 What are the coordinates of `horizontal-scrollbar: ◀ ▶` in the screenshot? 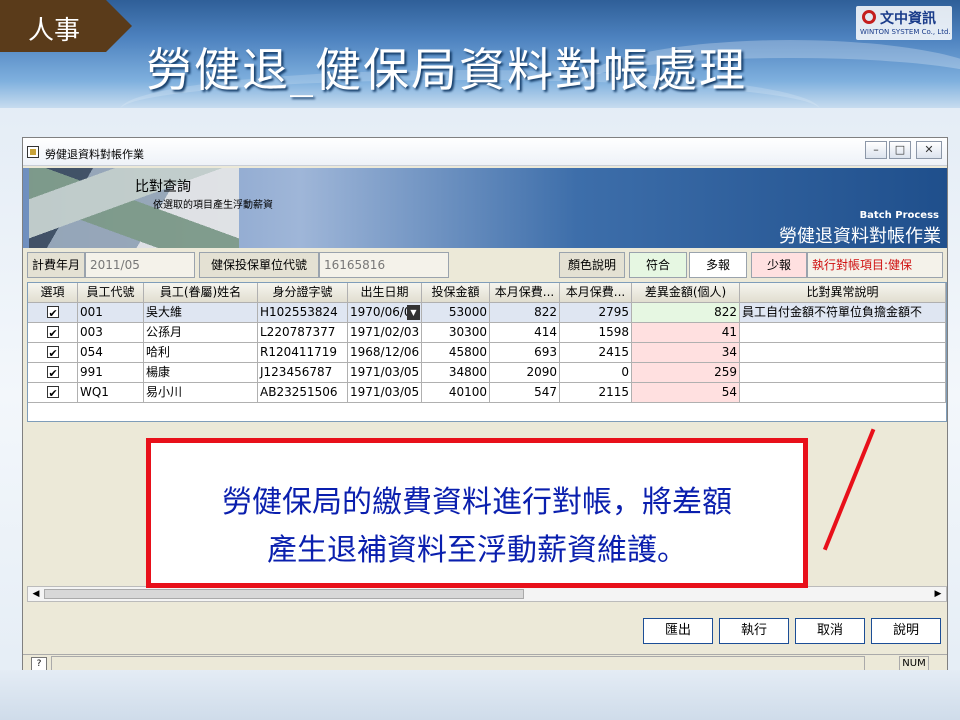 It's located at (487, 594).